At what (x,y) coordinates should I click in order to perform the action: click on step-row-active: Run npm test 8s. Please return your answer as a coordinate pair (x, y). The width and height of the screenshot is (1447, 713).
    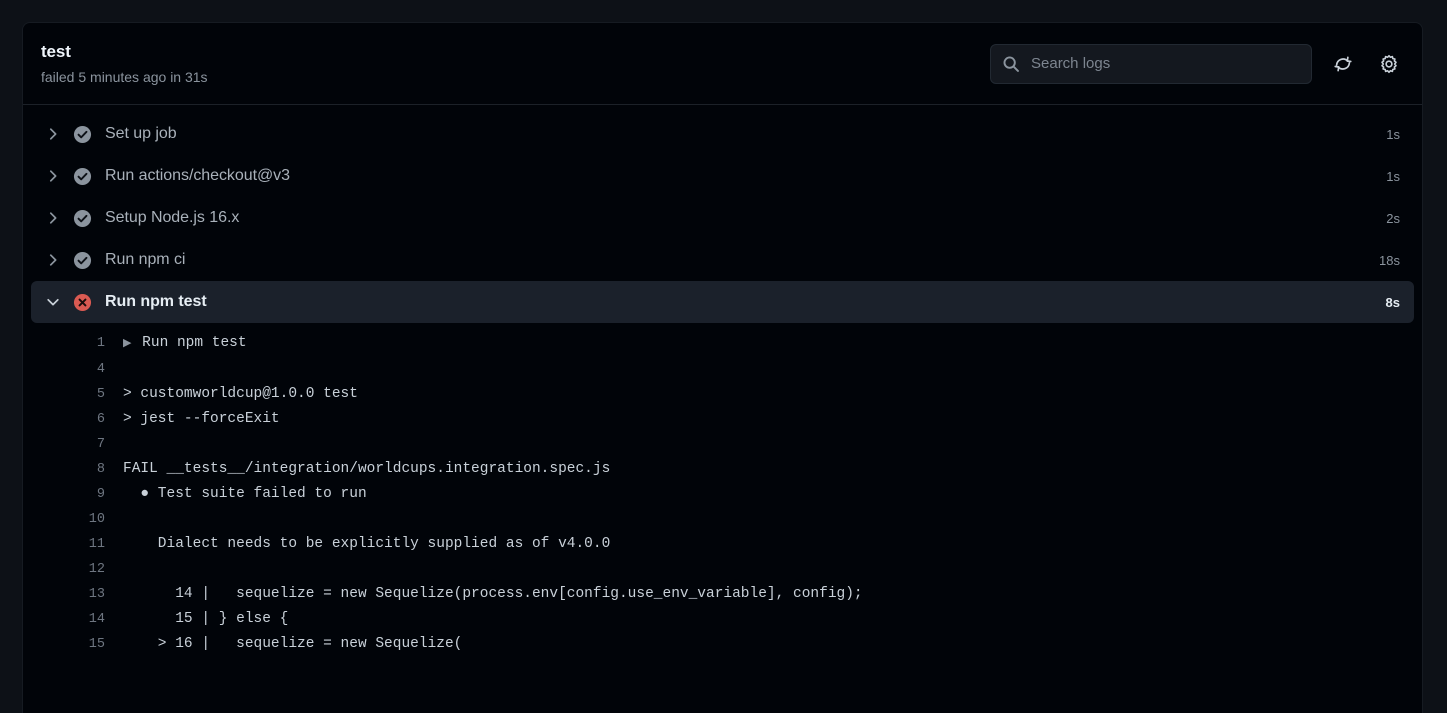
    Looking at the image, I should click on (722, 302).